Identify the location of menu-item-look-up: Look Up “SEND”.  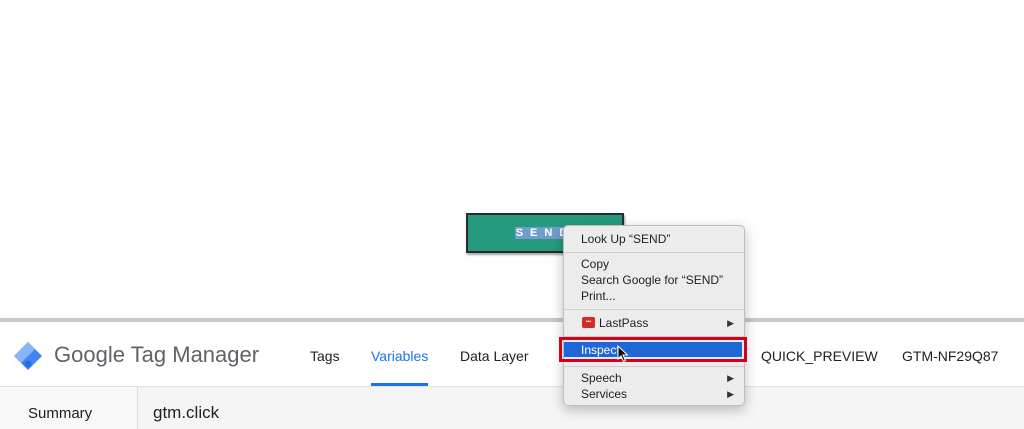
(625, 239).